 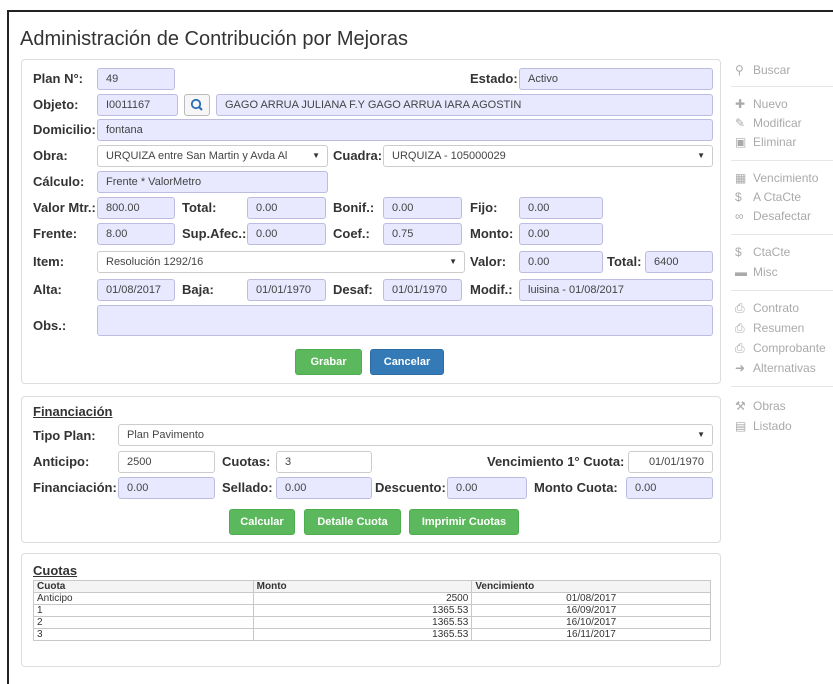 I want to click on monto-field: 0.00, so click(x=561, y=234).